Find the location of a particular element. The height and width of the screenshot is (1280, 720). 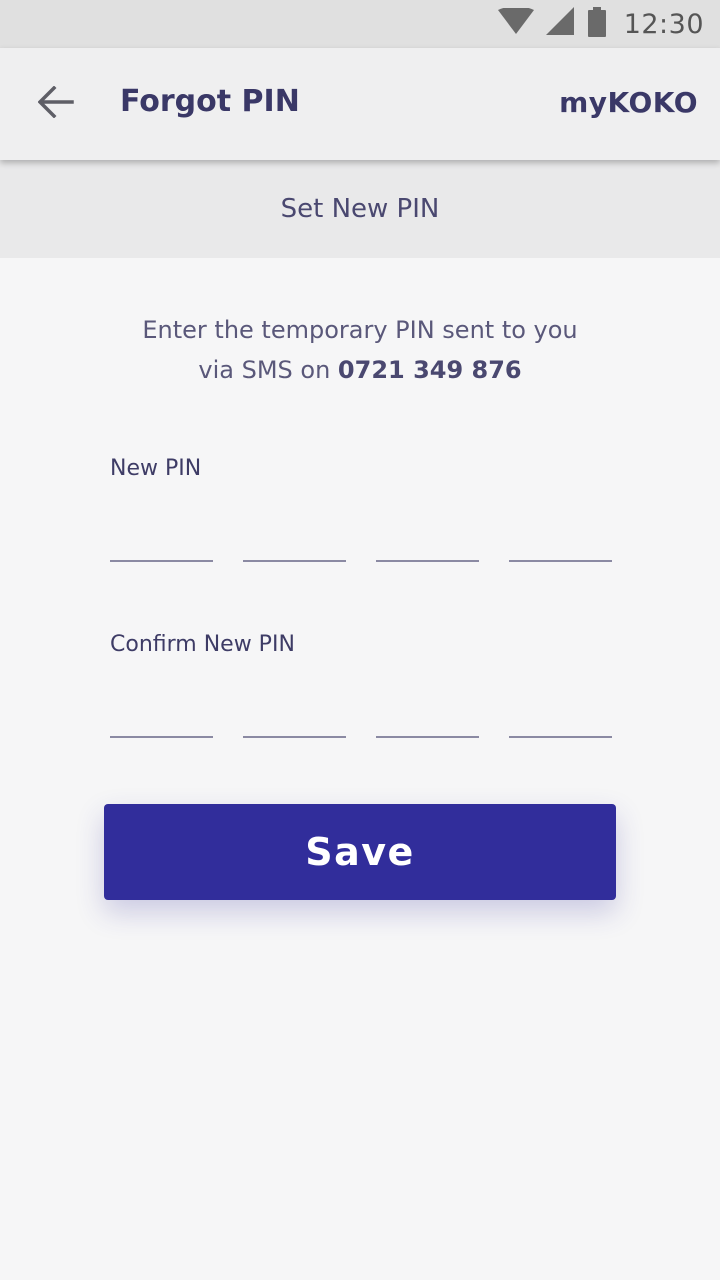

wifi-icon is located at coordinates (515, 23).